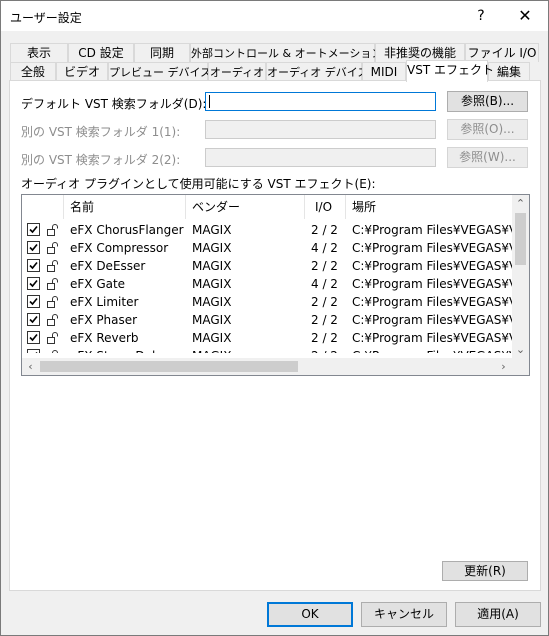 This screenshot has width=549, height=636. Describe the element at coordinates (169, 366) in the screenshot. I see `horizontal-scroll-thumb` at that location.